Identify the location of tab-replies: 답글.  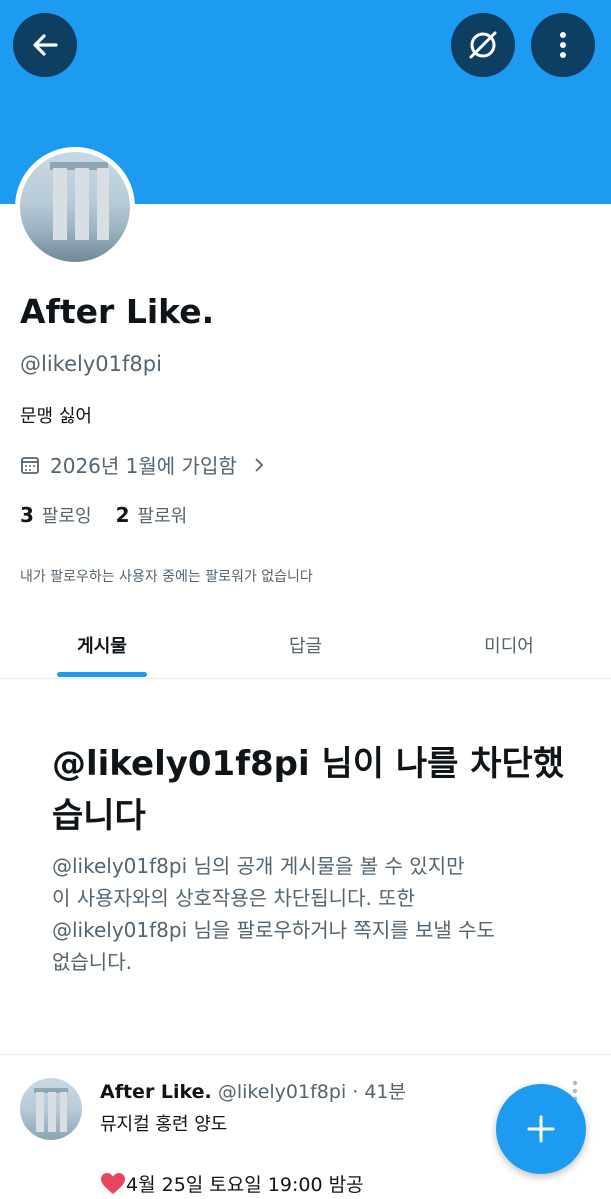
(305, 645).